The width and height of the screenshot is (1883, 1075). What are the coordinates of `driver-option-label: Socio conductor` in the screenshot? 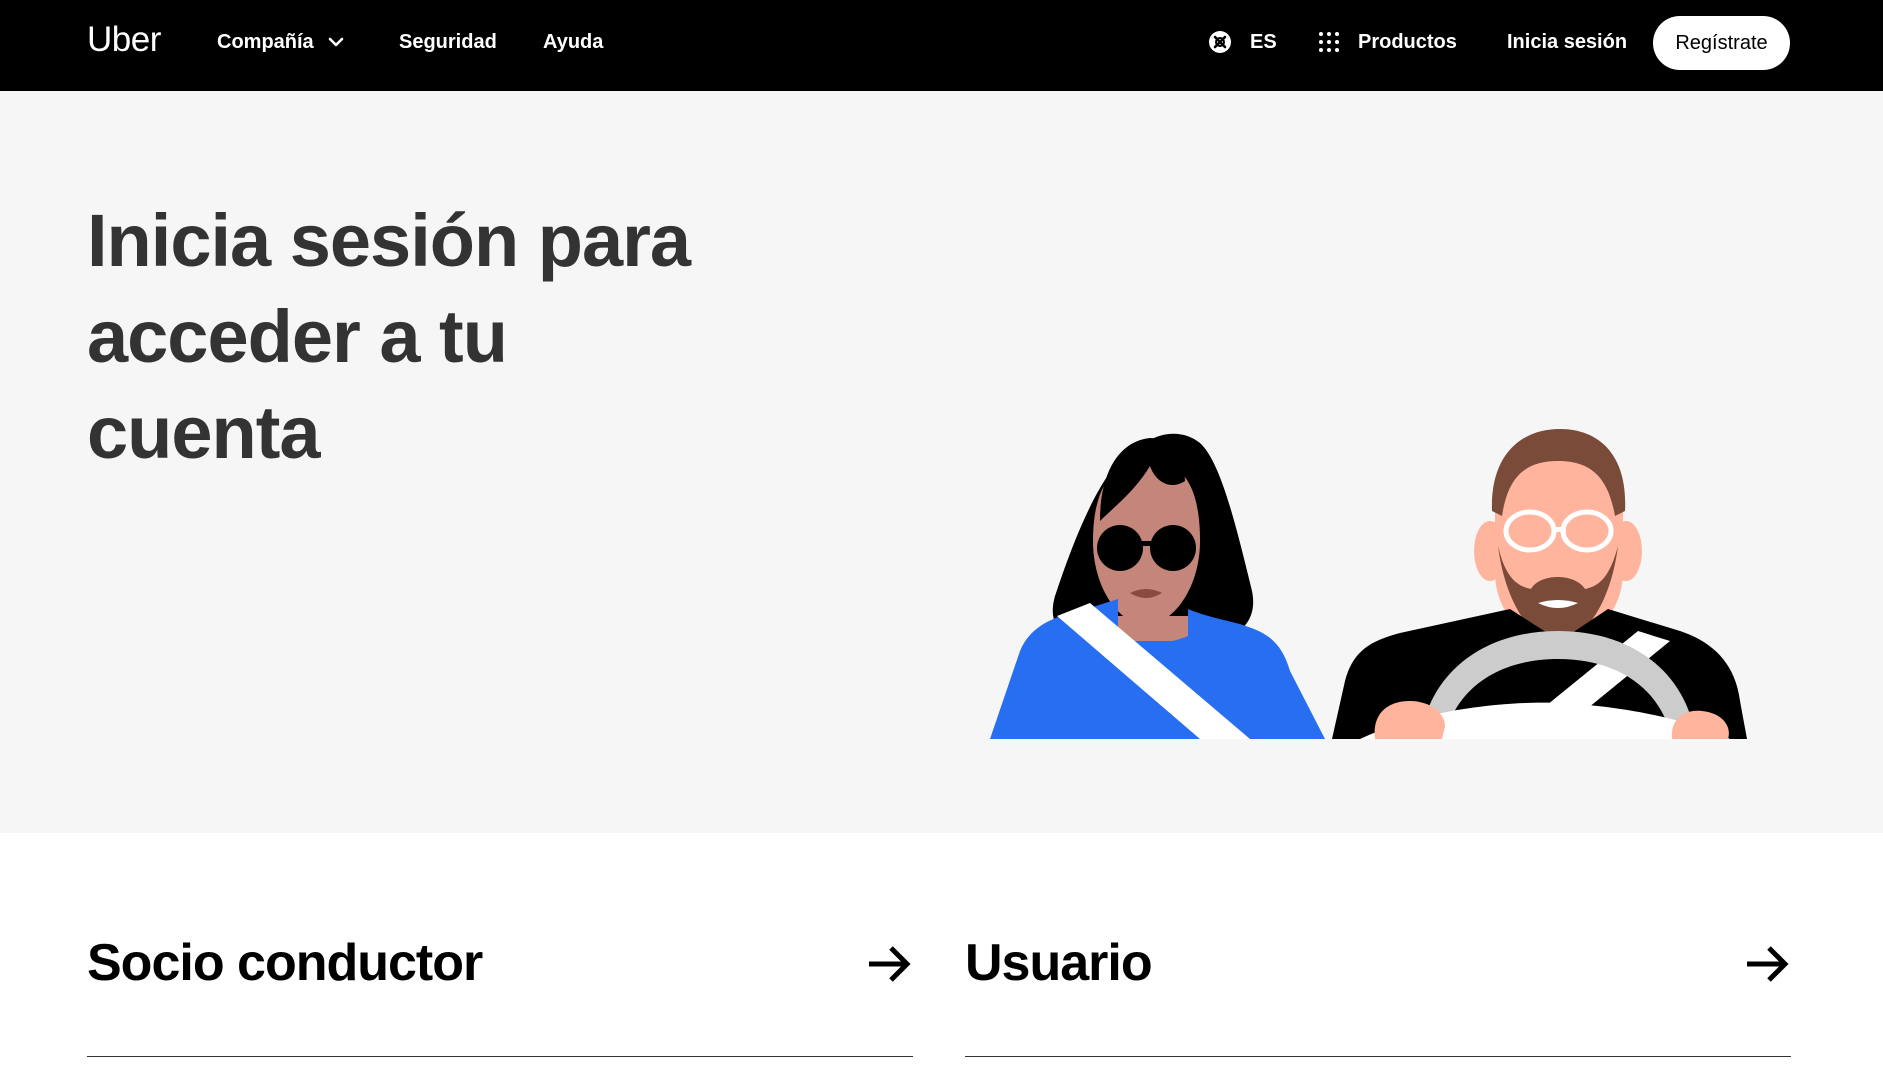 It's located at (285, 963).